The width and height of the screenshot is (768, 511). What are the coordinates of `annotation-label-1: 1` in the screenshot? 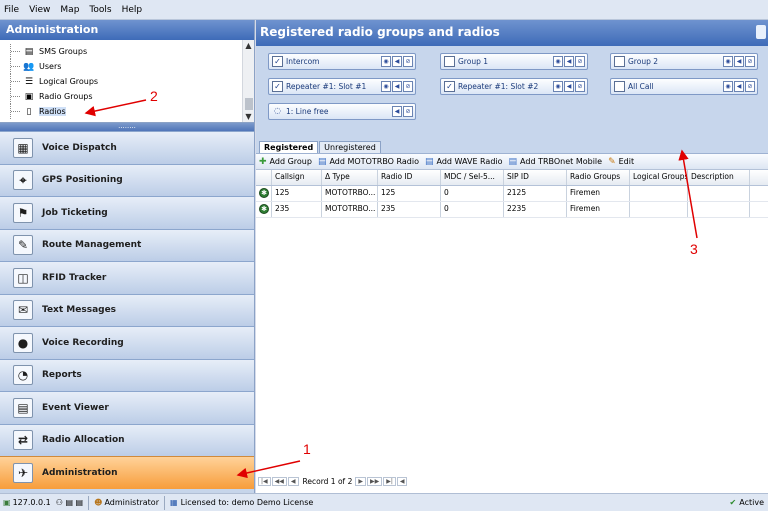 It's located at (307, 449).